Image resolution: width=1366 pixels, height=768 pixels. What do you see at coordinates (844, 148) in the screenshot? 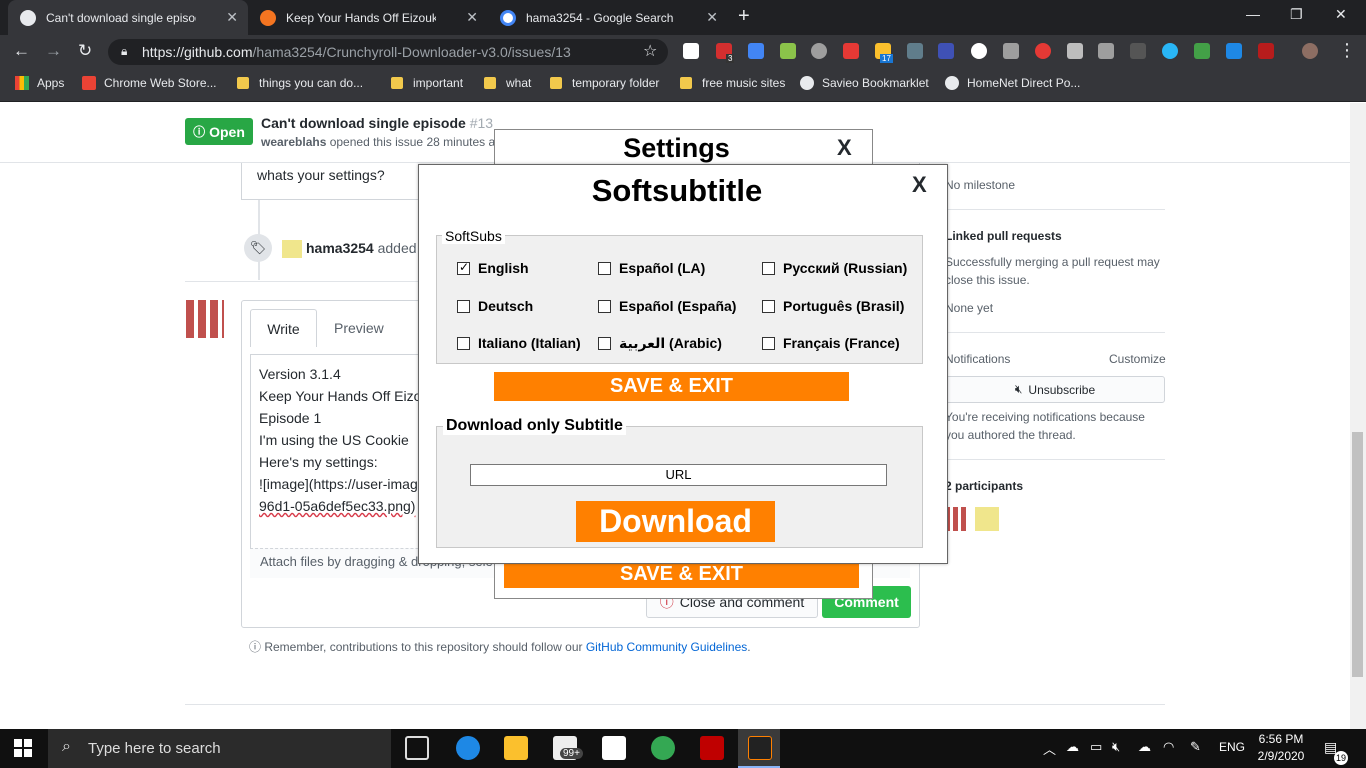
I see `settings-close-button: X` at bounding box center [844, 148].